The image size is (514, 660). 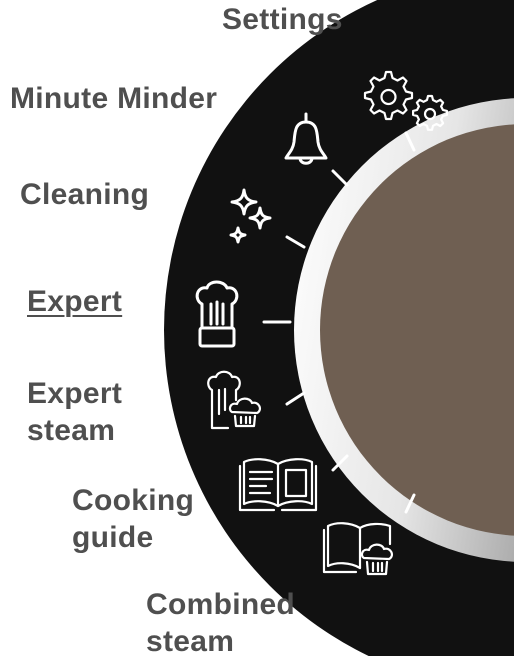 I want to click on label-text: Minute Minder, so click(x=114, y=98).